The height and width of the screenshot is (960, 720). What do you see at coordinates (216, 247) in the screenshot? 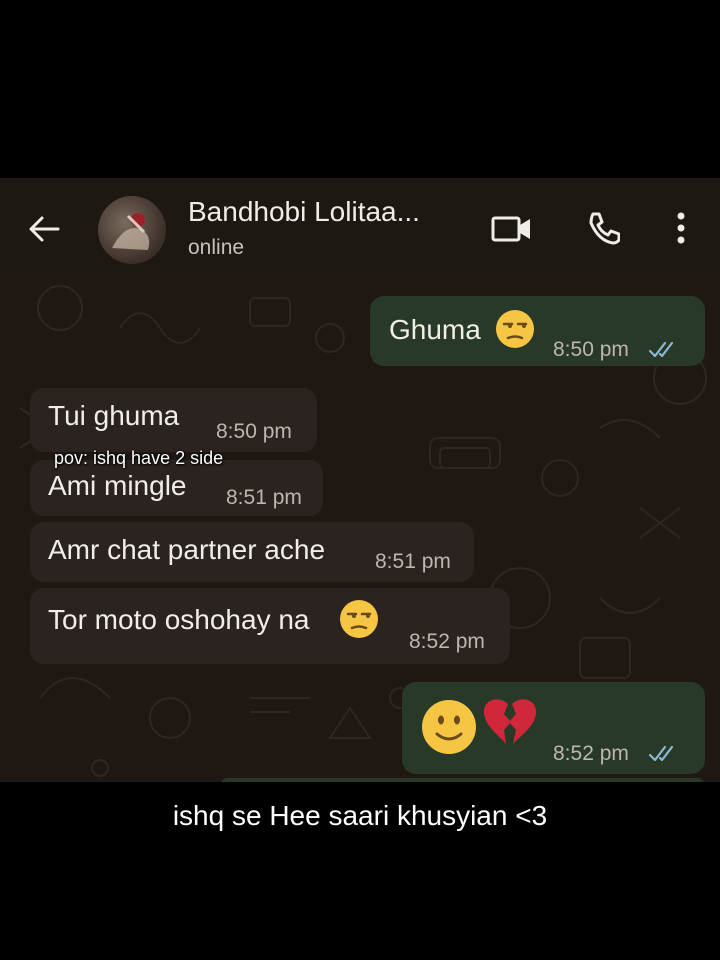
I see `contact-status: online` at bounding box center [216, 247].